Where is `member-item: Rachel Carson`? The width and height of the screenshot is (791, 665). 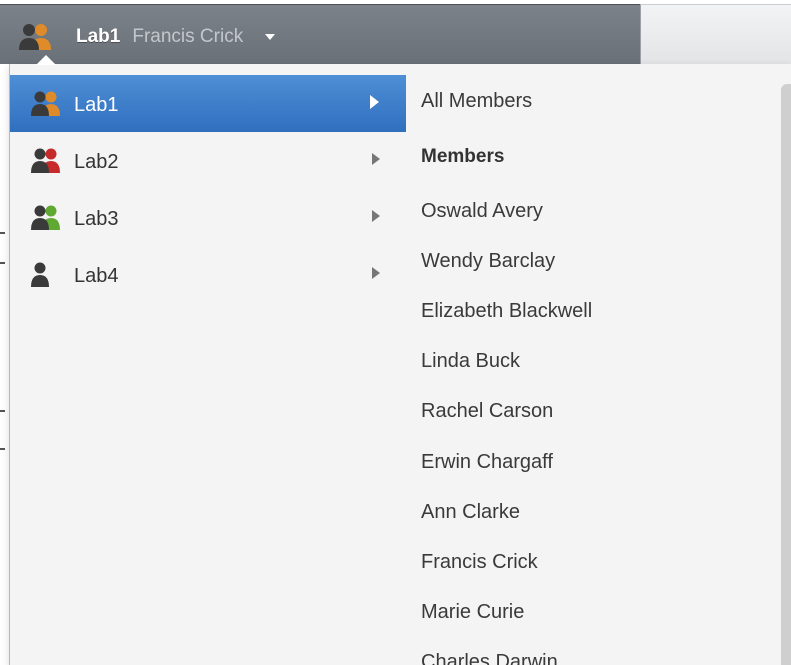 member-item: Rachel Carson is located at coordinates (487, 411).